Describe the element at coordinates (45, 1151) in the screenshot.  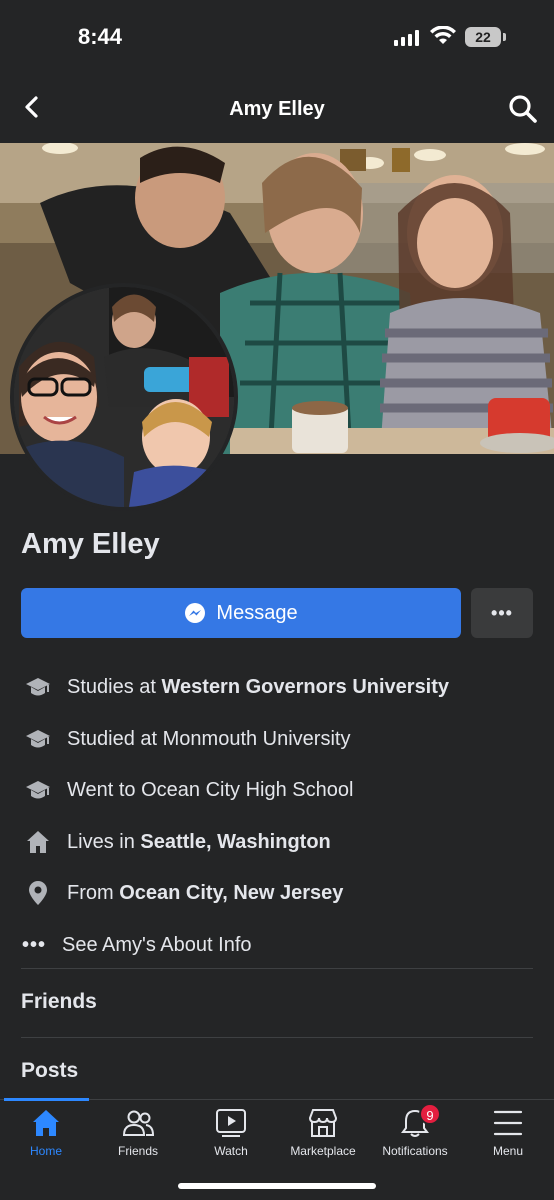
I see `tab-label: Home` at that location.